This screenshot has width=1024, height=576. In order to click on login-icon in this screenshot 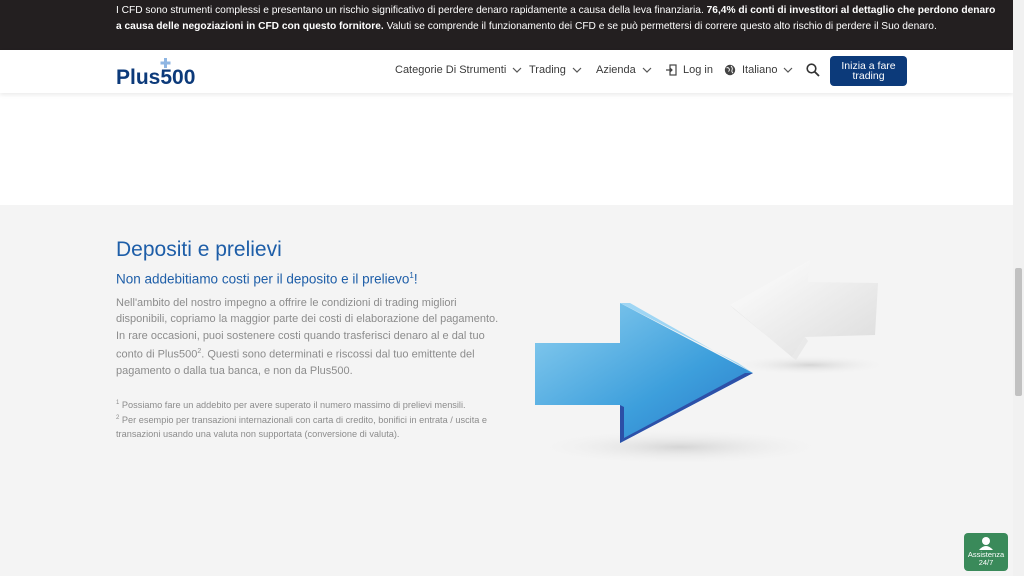, I will do `click(671, 70)`.